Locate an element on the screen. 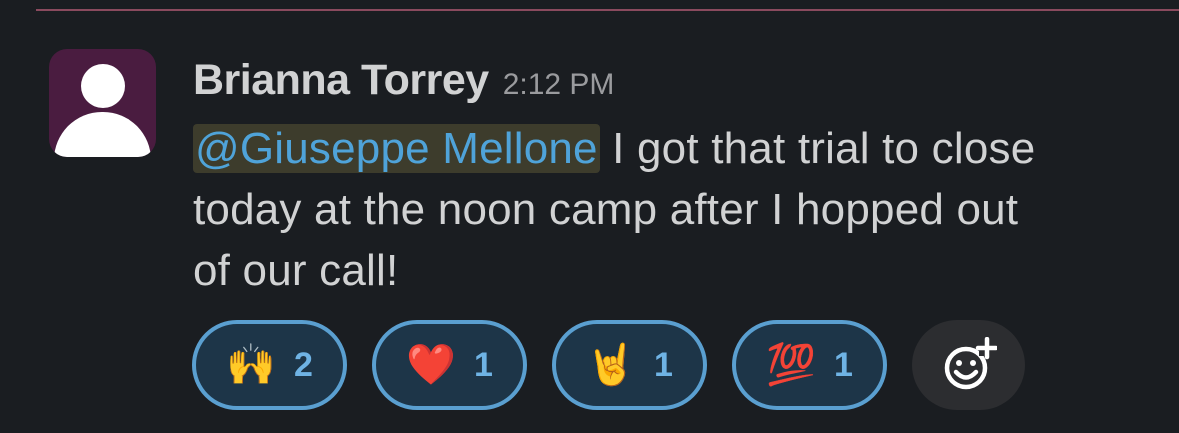  reaction-count: 2 is located at coordinates (303, 364).